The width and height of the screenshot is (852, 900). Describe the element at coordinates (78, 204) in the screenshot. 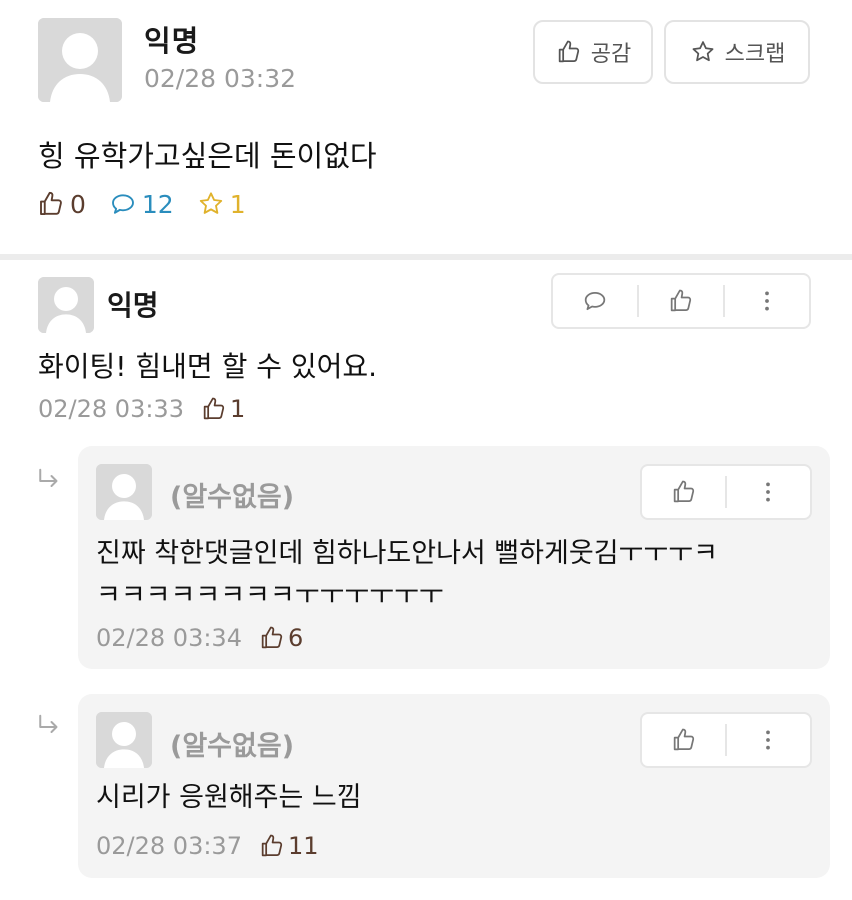

I see `like-count-value: 0` at that location.